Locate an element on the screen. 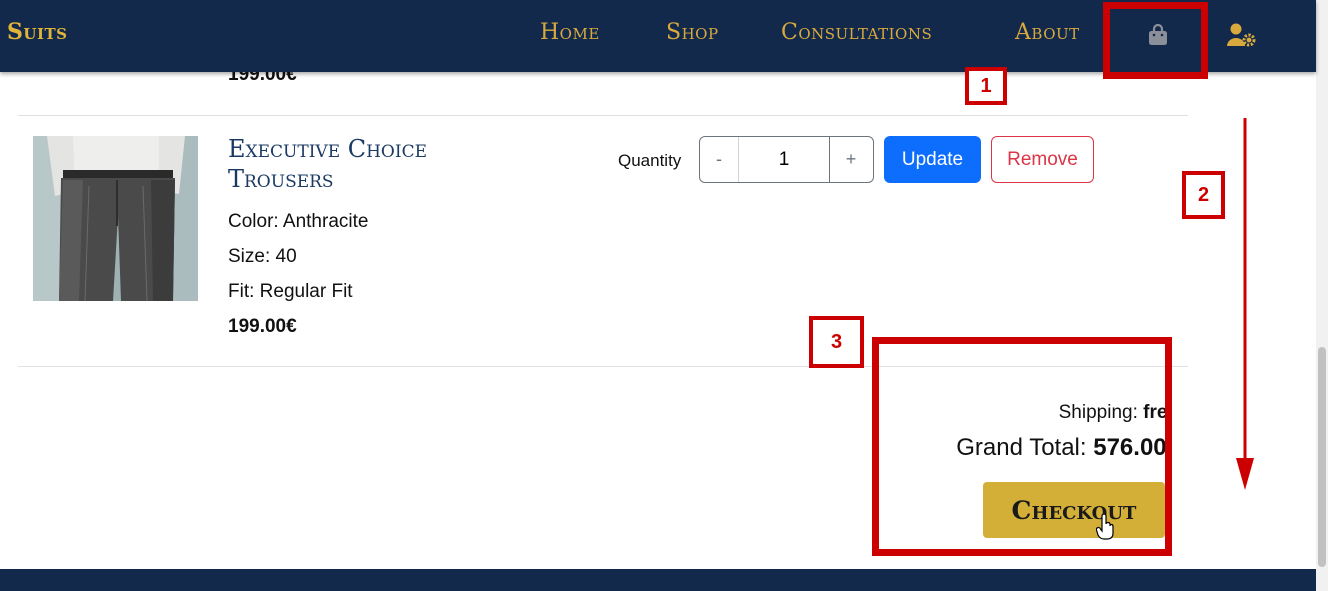 This screenshot has height=591, width=1328. annotation-label-3: 3 is located at coordinates (836, 342).